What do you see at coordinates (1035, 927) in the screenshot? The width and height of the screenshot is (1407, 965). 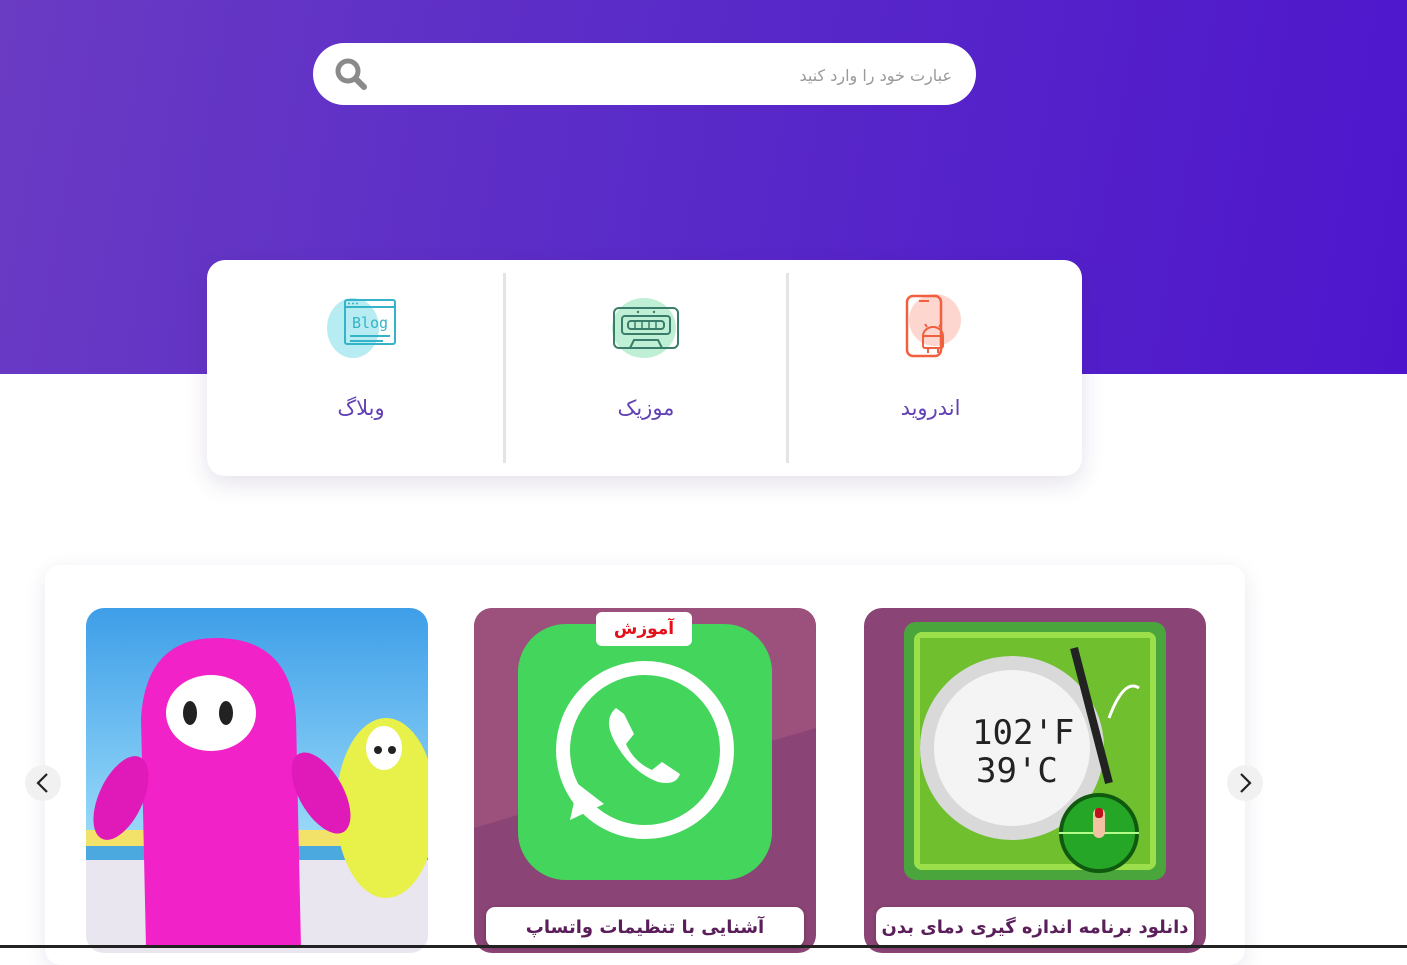 I see `post-title: دانلود برنامه اندازه گیری دمای بدن` at bounding box center [1035, 927].